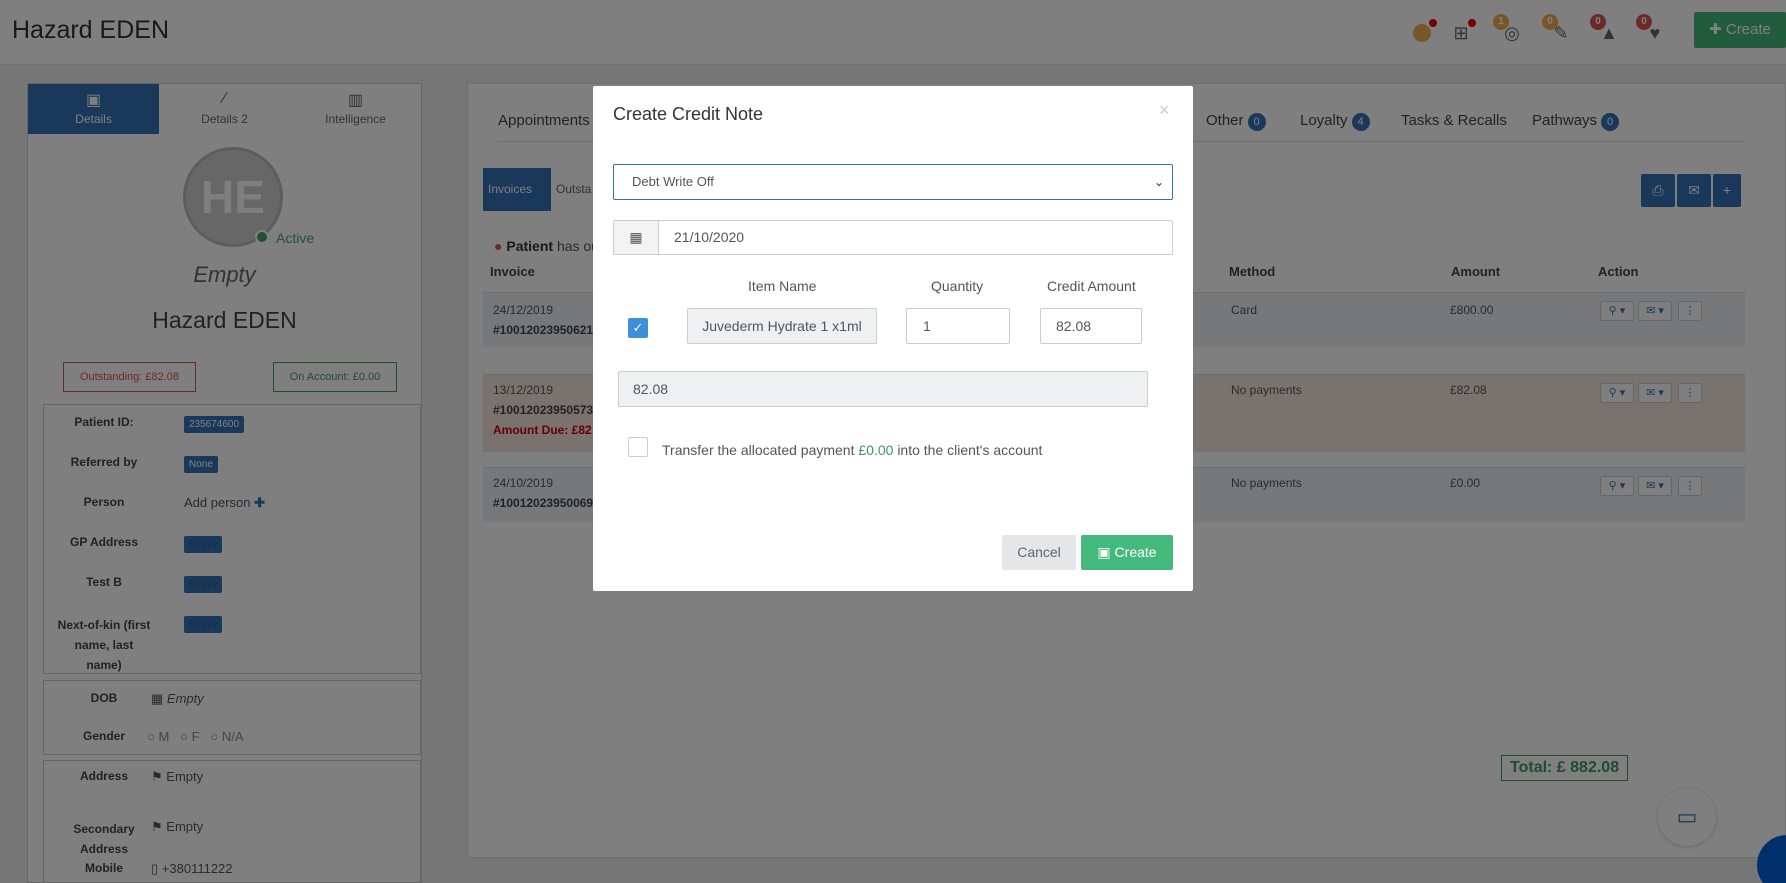  Describe the element at coordinates (883, 389) in the screenshot. I see `credit-total-field: 82.08` at that location.